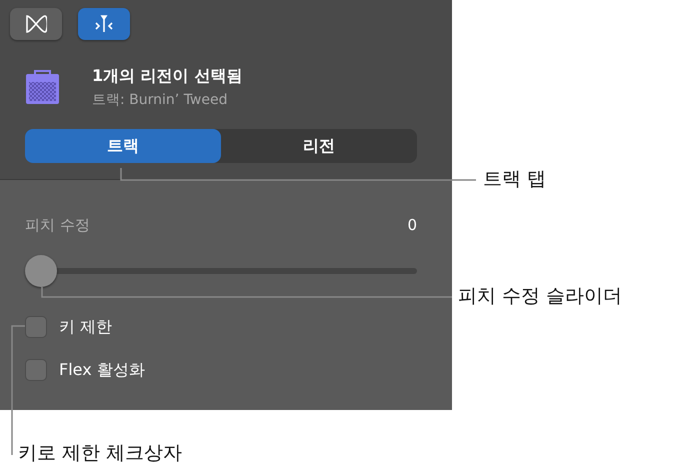 The height and width of the screenshot is (476, 676). Describe the element at coordinates (123, 146) in the screenshot. I see `tab: 트랙` at that location.